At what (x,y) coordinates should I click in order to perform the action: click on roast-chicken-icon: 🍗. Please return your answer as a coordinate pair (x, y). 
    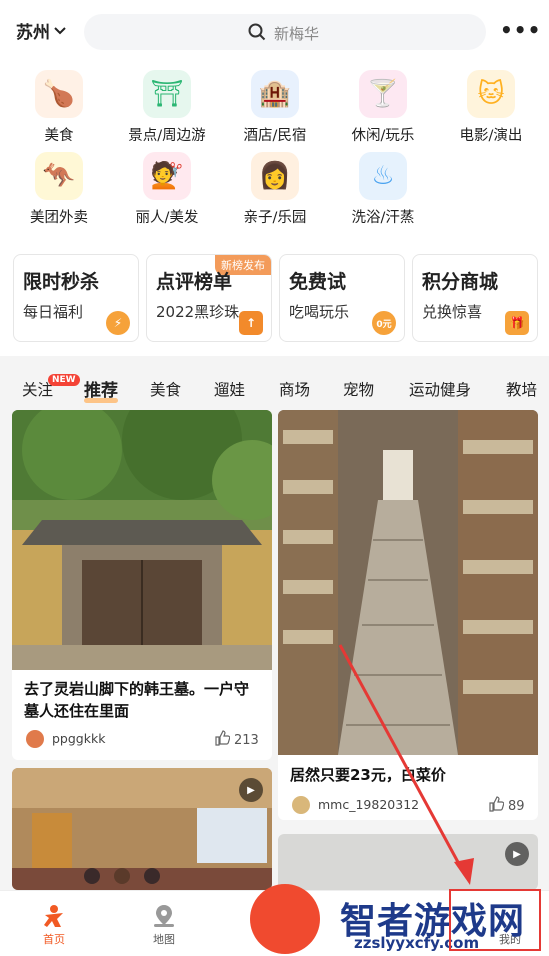
    Looking at the image, I should click on (59, 94).